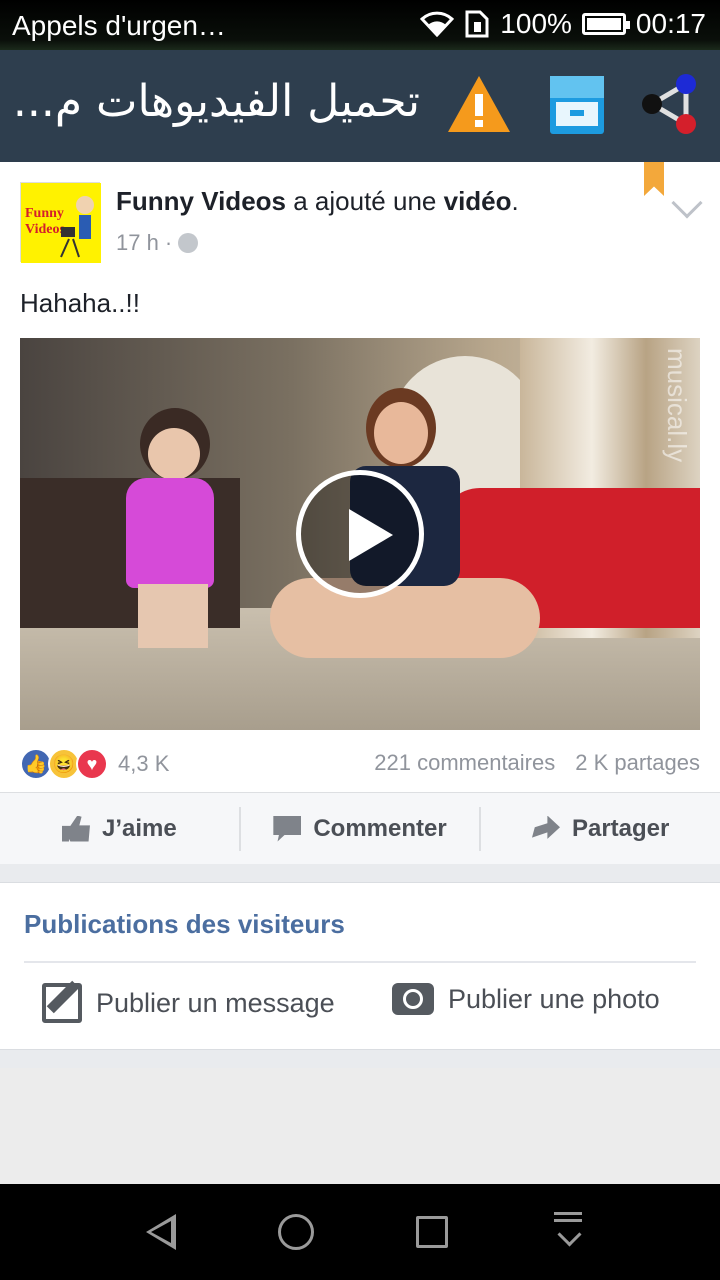  I want to click on warning-icon, so click(479, 105).